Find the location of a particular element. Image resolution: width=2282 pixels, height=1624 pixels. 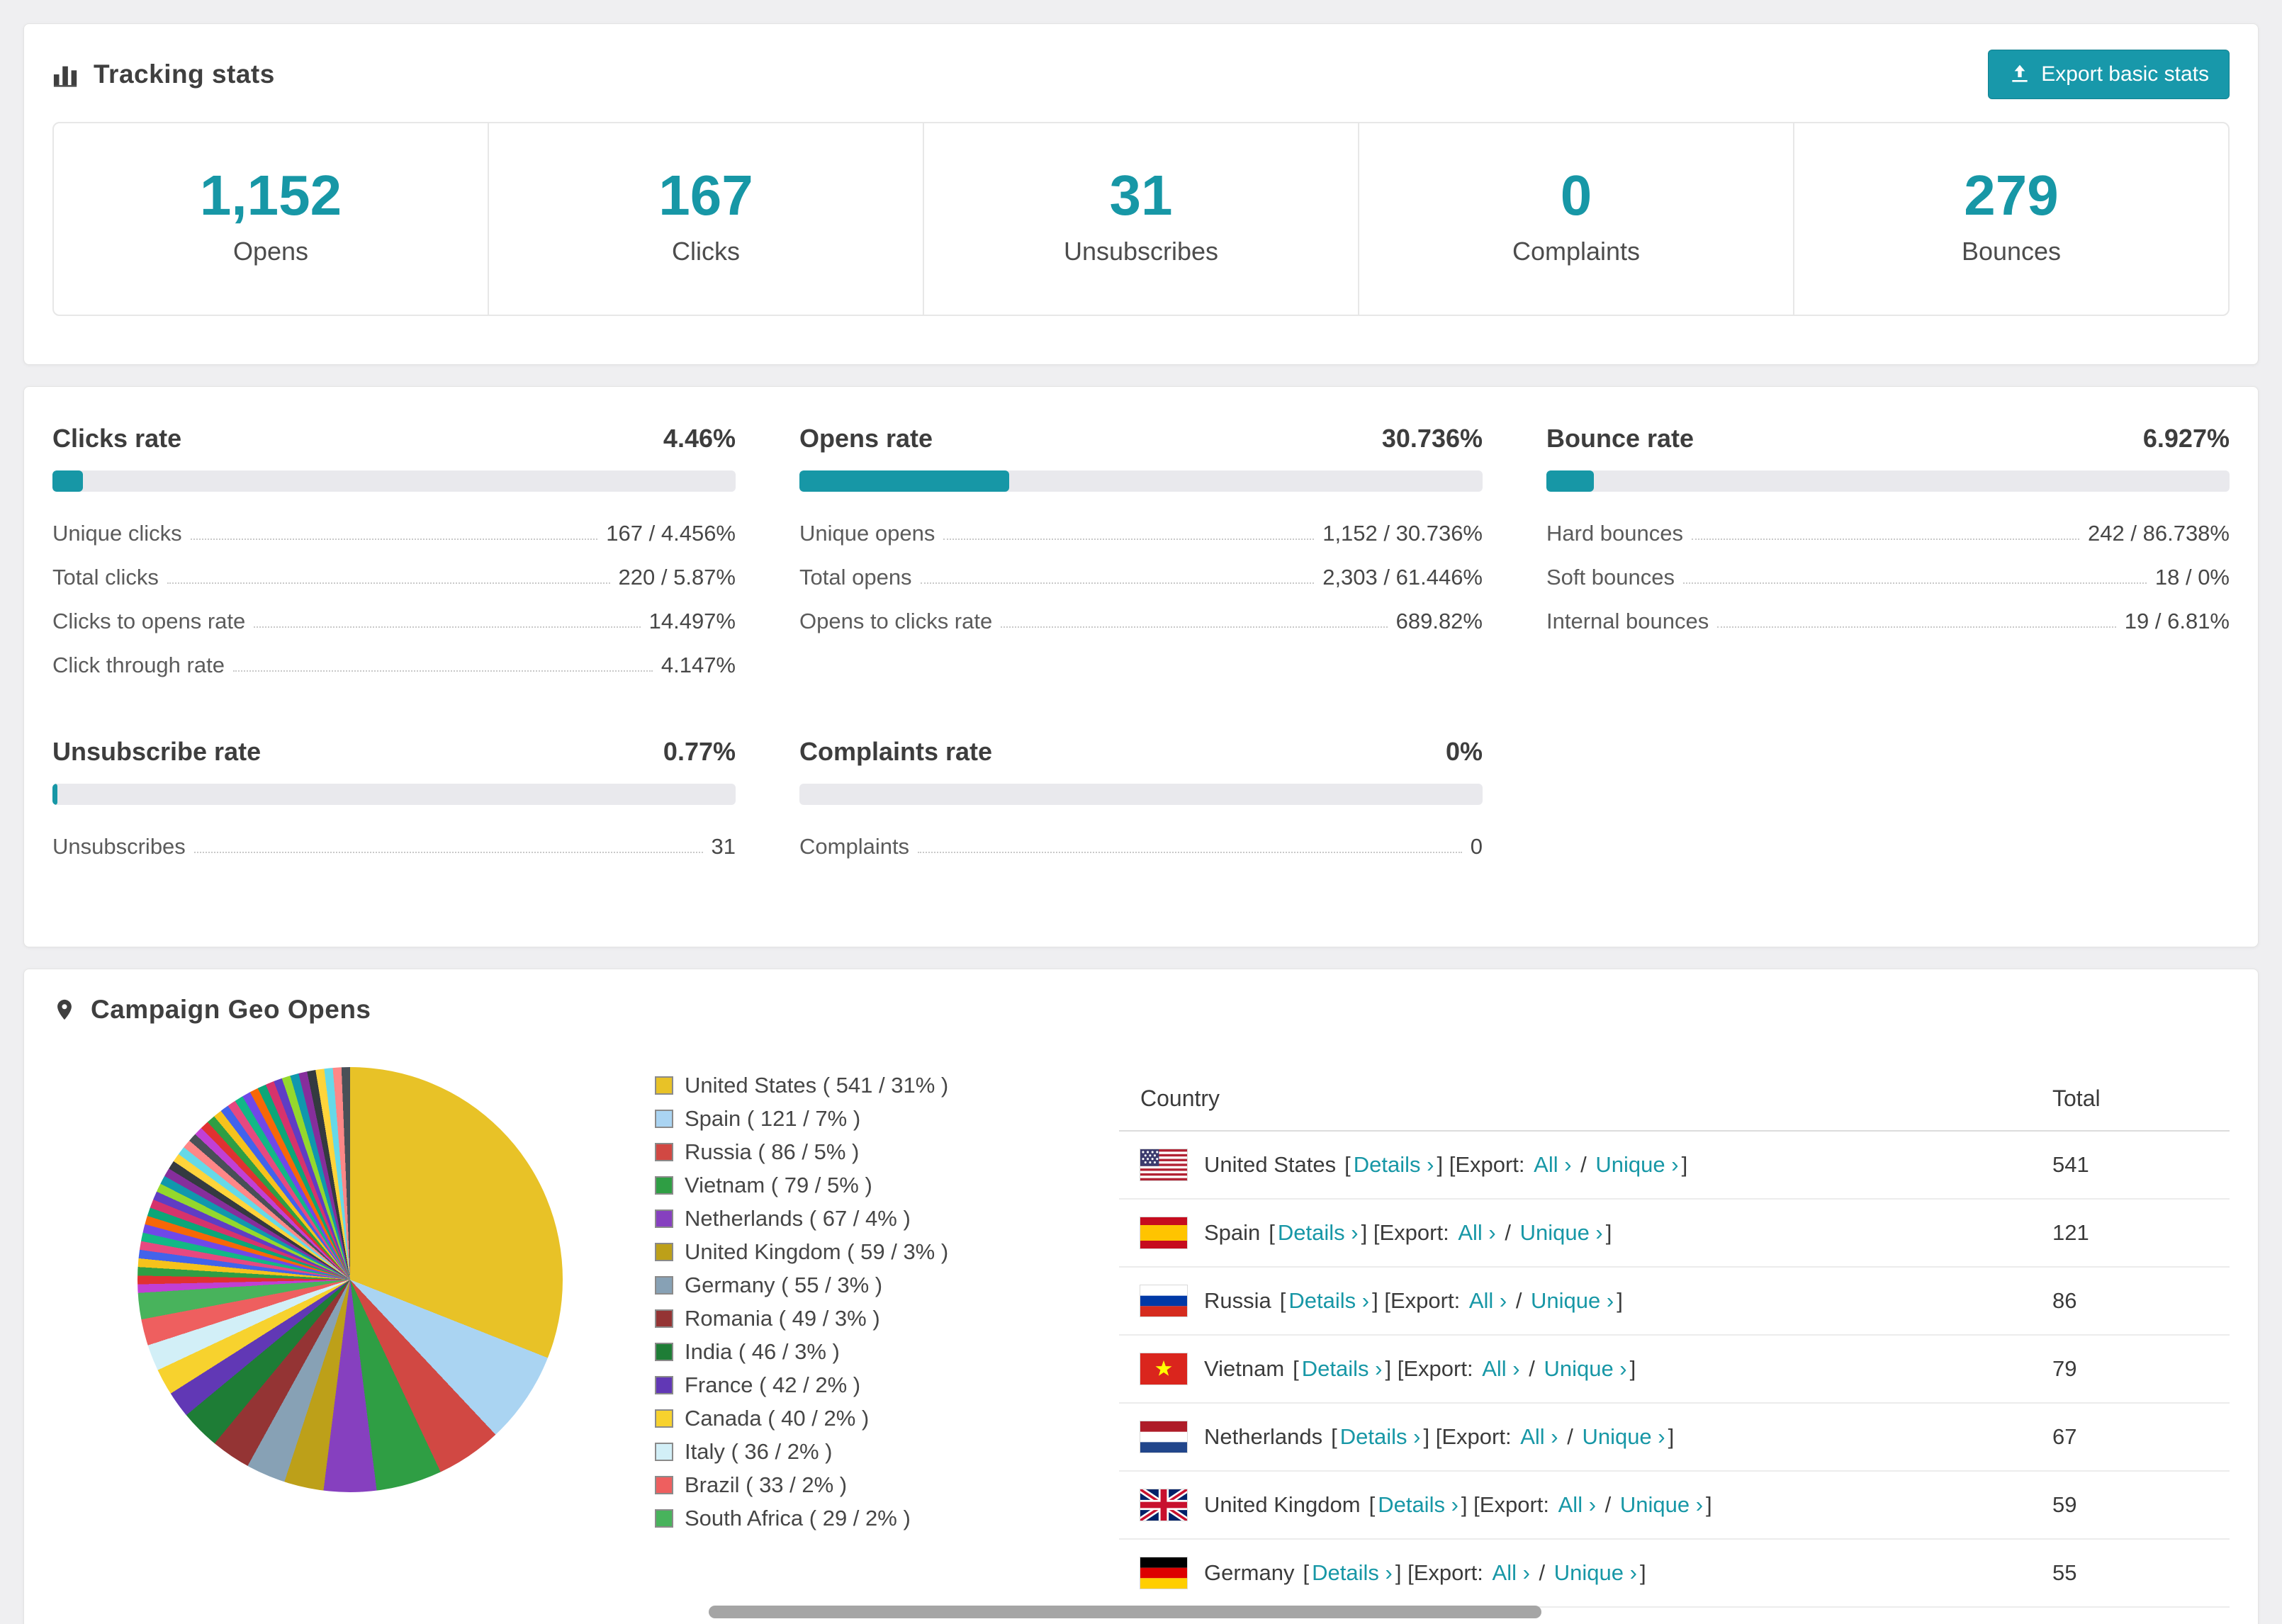

legend-item: Brazil ( 33 / 2% ) is located at coordinates (821, 1485).